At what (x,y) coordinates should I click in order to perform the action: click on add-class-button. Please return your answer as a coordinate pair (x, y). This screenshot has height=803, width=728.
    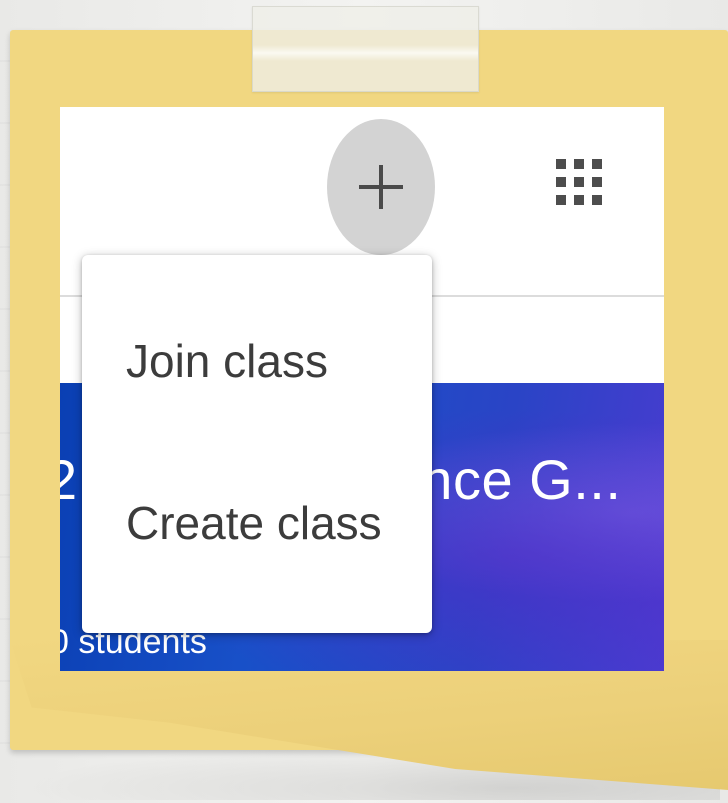
    Looking at the image, I should click on (381, 187).